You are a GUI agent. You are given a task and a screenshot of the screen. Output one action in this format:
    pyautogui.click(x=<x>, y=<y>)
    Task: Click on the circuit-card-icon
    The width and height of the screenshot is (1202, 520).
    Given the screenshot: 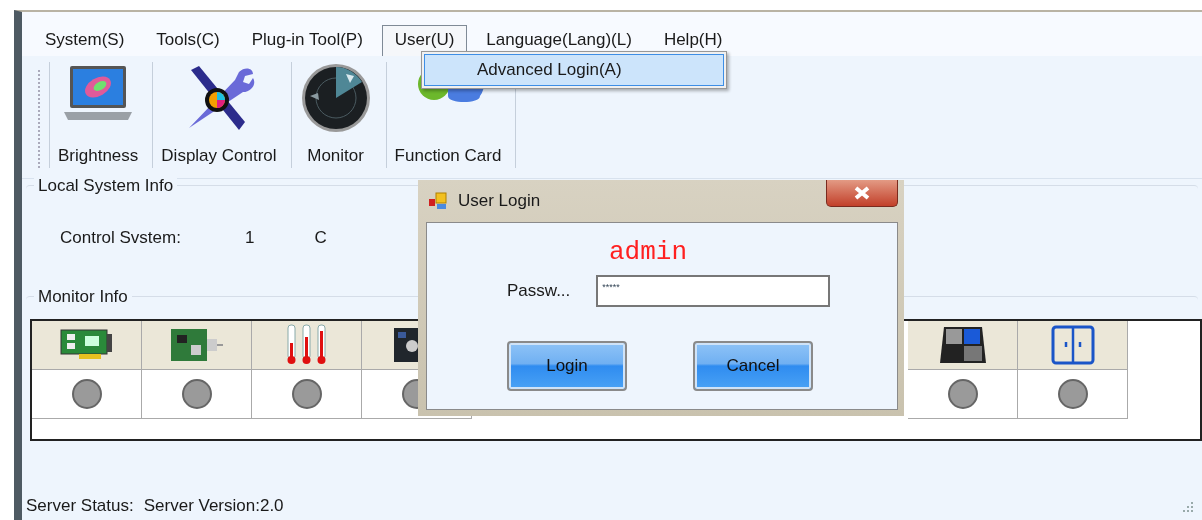 What is the action you would take?
    pyautogui.click(x=86, y=345)
    